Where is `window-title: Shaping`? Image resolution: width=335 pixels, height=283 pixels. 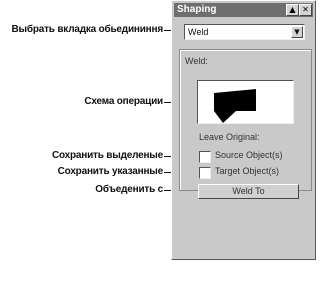 window-title: Shaping is located at coordinates (197, 9).